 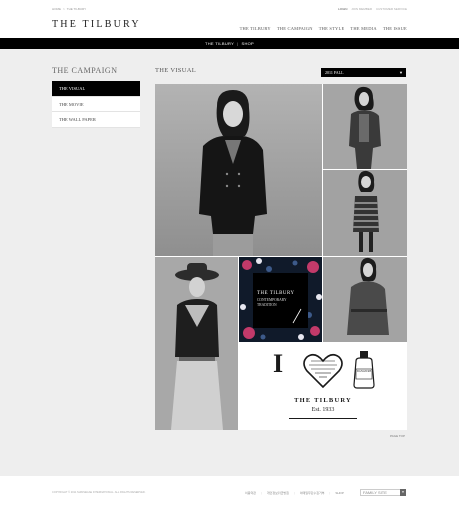 I want to click on gallery-campaign-card: THE TILBURY CONTEMPORARY TRADITION, so click(x=280, y=299).